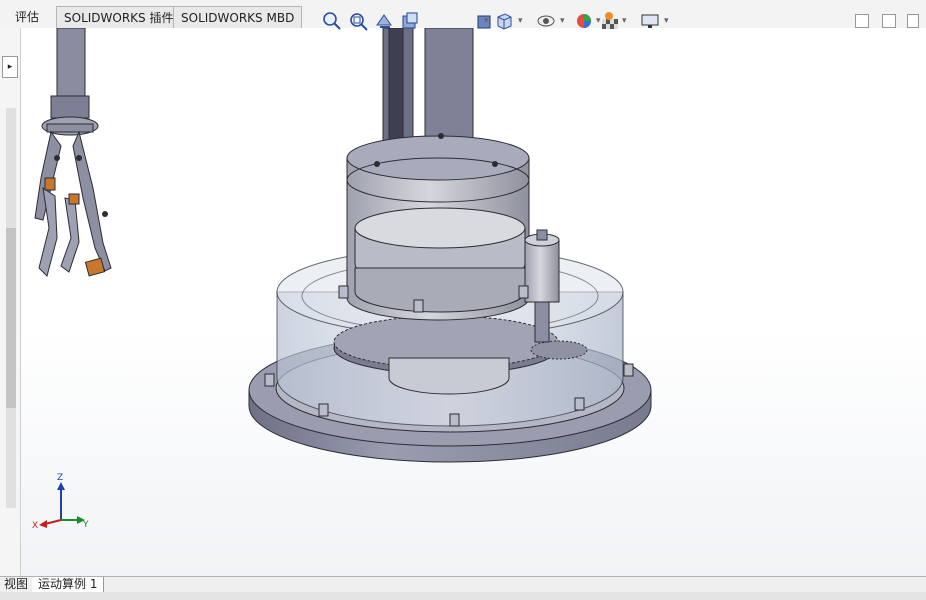 This screenshot has height=600, width=926. What do you see at coordinates (410, 21) in the screenshot?
I see `section-view-icon` at bounding box center [410, 21].